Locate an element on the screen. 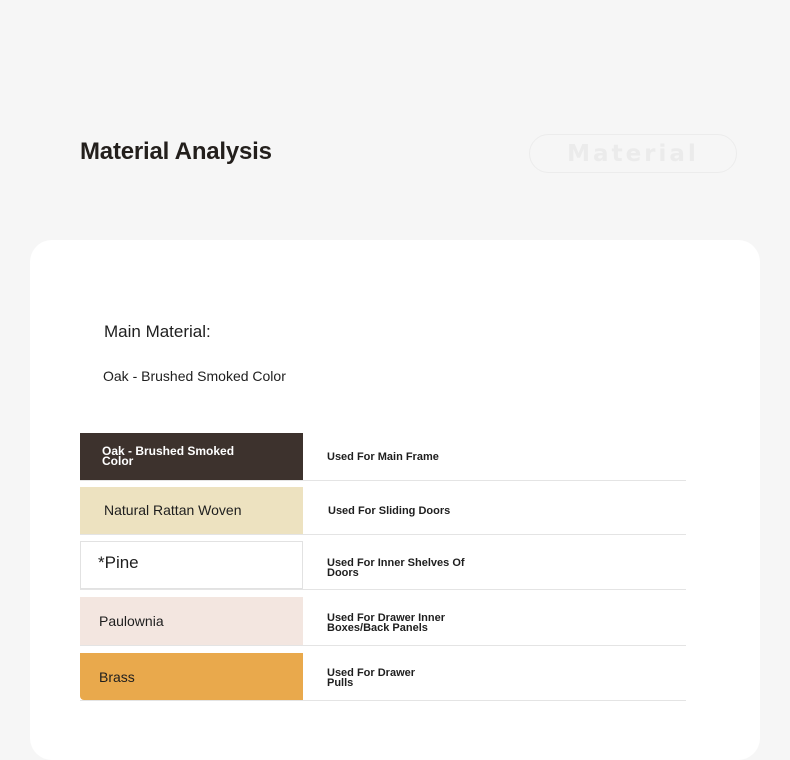  material-name-pine: *Pine is located at coordinates (118, 562).